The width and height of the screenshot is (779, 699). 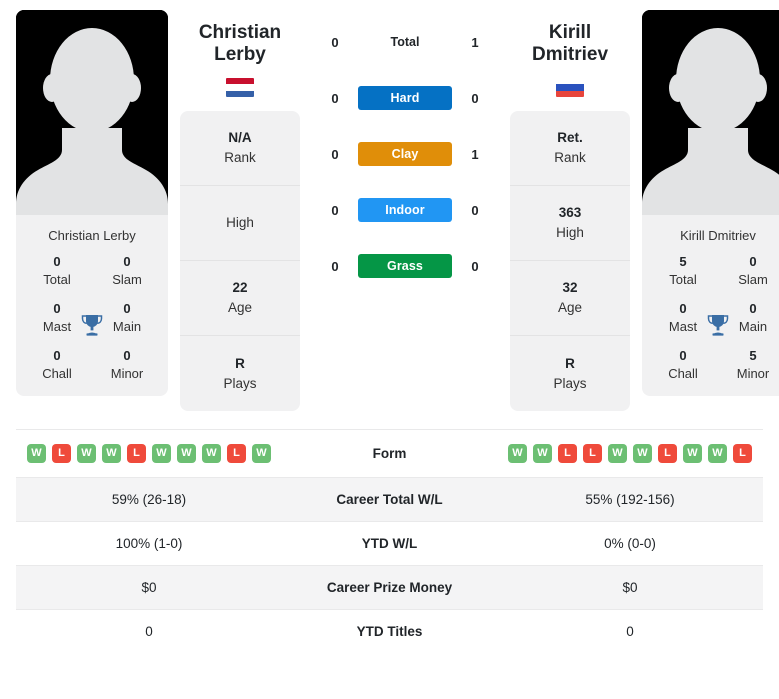 I want to click on h2h-grass-right-score: 0, so click(x=475, y=266).